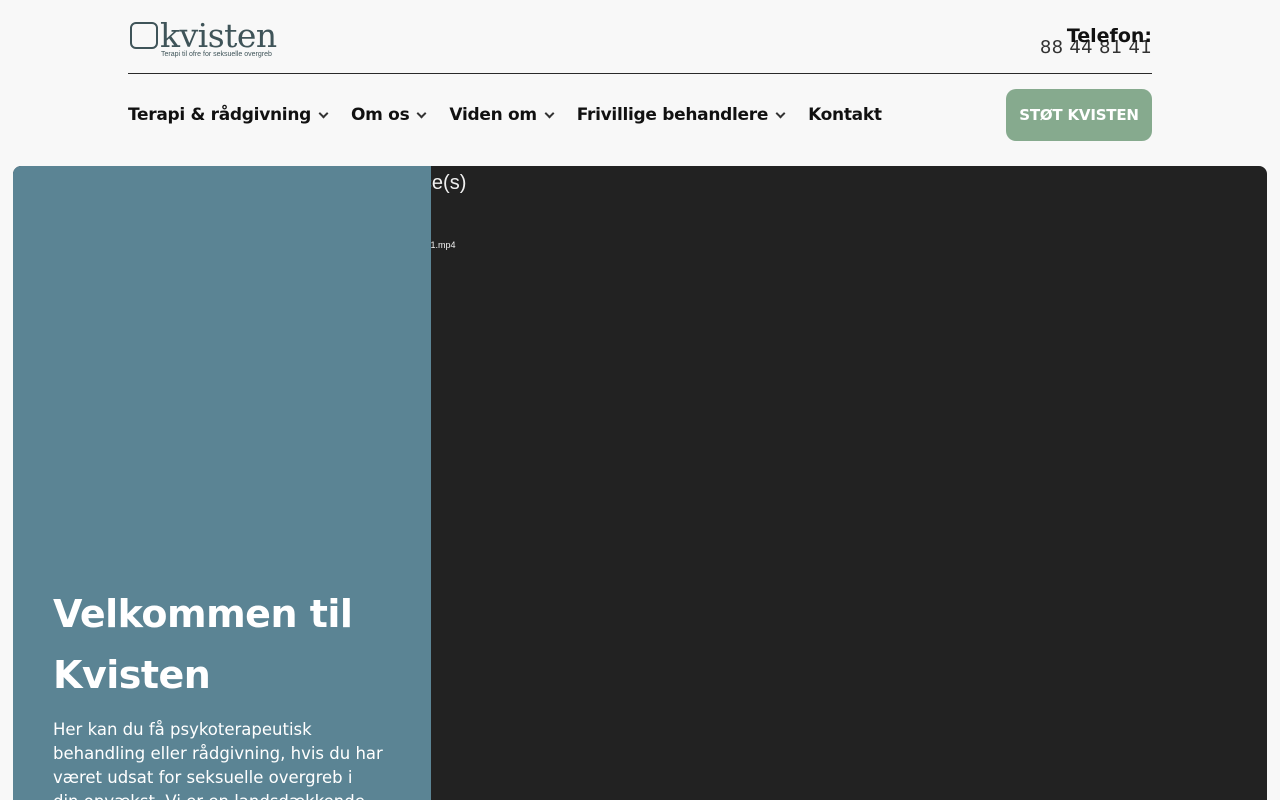 The height and width of the screenshot is (800, 1280). Describe the element at coordinates (144, 35) in the screenshot. I see `logo-mark-icon` at that location.